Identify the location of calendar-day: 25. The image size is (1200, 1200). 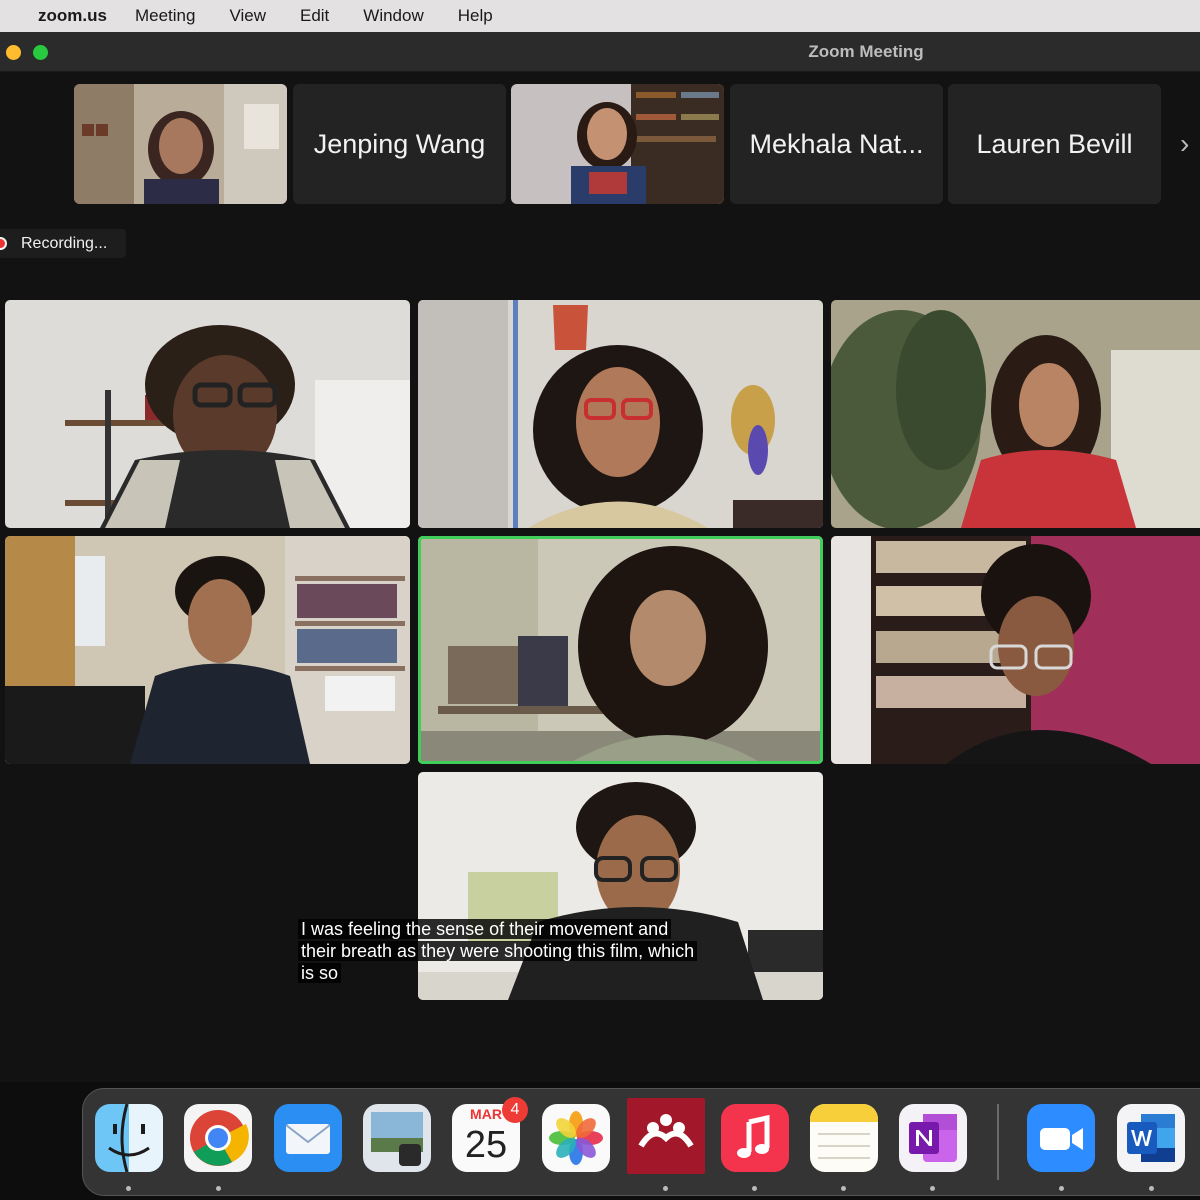
(486, 1145).